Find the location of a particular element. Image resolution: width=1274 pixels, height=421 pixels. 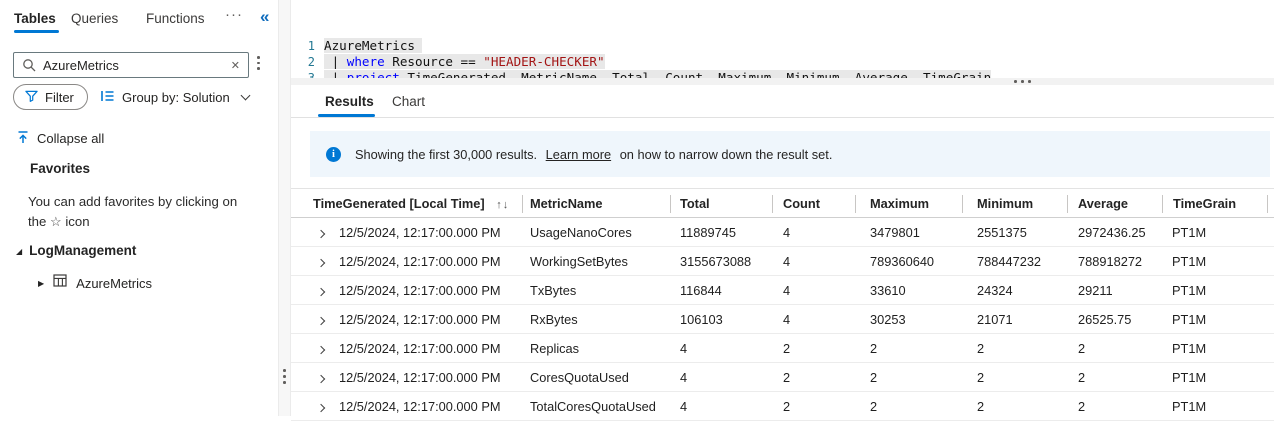

tree-group-label: LogManagement is located at coordinates (83, 250).